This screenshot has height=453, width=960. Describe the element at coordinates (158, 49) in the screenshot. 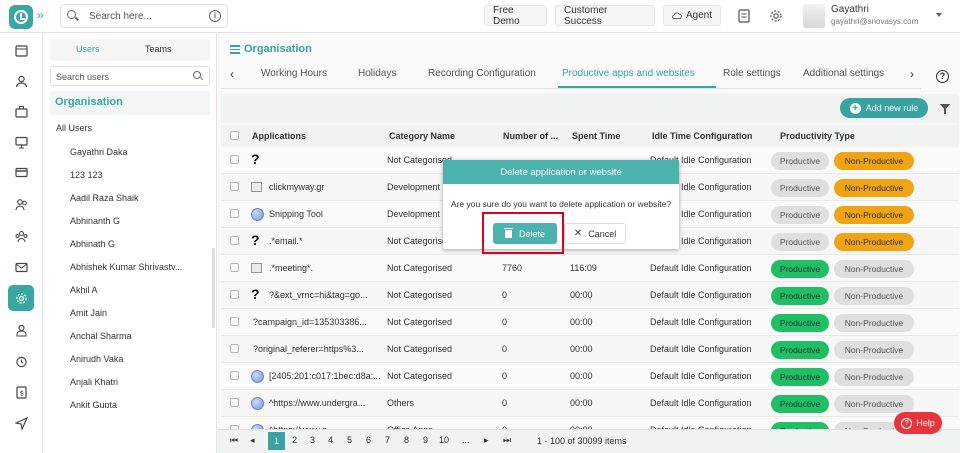

I see `tab-teams: Teams` at that location.